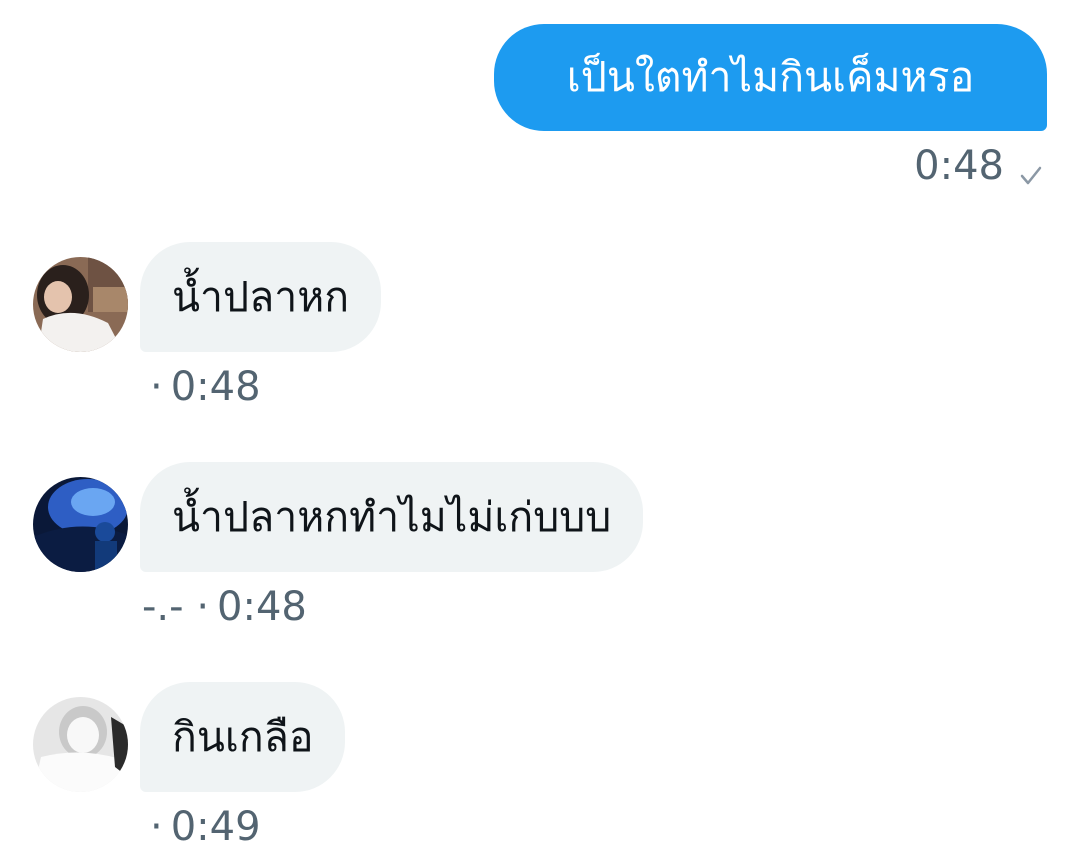  I want to click on avatar-blue-aquarium, so click(80, 524).